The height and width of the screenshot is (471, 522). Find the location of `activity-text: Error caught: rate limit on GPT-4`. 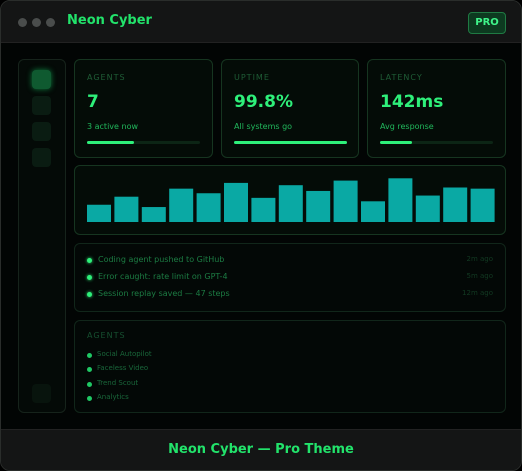

activity-text: Error caught: rate limit on GPT-4 is located at coordinates (163, 276).